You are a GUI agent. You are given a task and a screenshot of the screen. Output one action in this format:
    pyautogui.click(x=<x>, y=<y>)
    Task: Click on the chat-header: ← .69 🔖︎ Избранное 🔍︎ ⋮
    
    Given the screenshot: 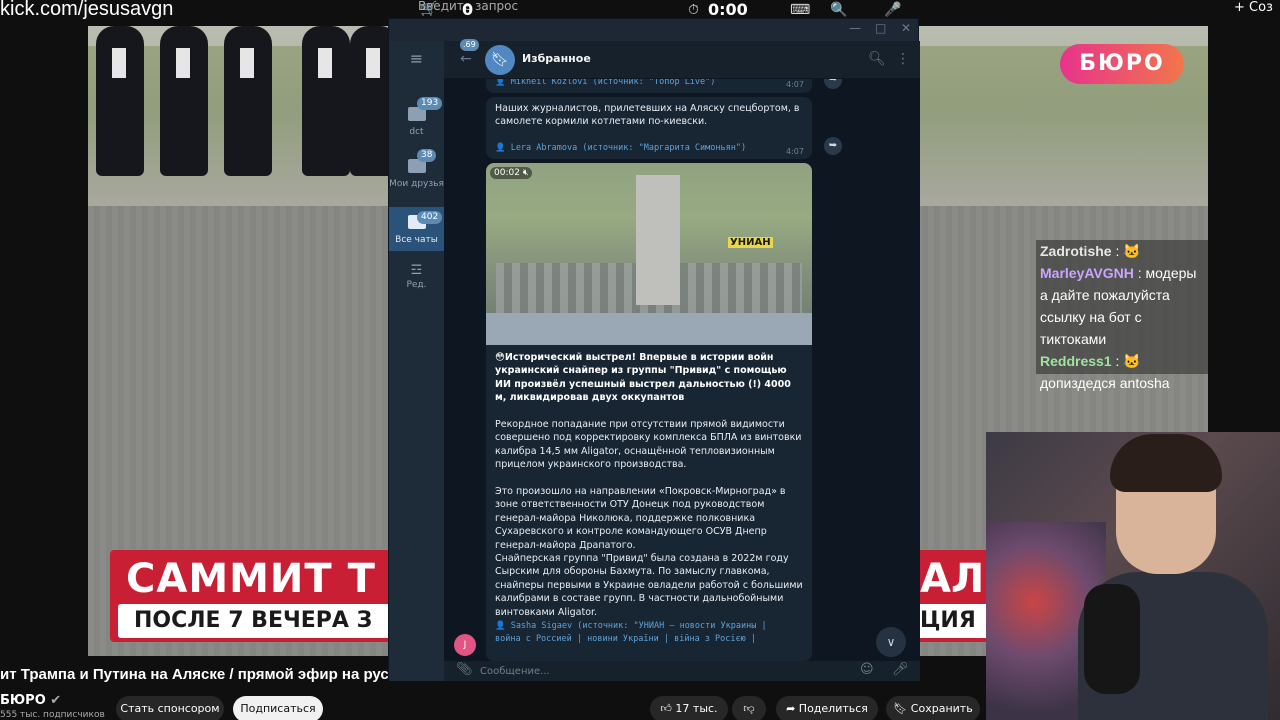 What is the action you would take?
    pyautogui.click(x=682, y=59)
    